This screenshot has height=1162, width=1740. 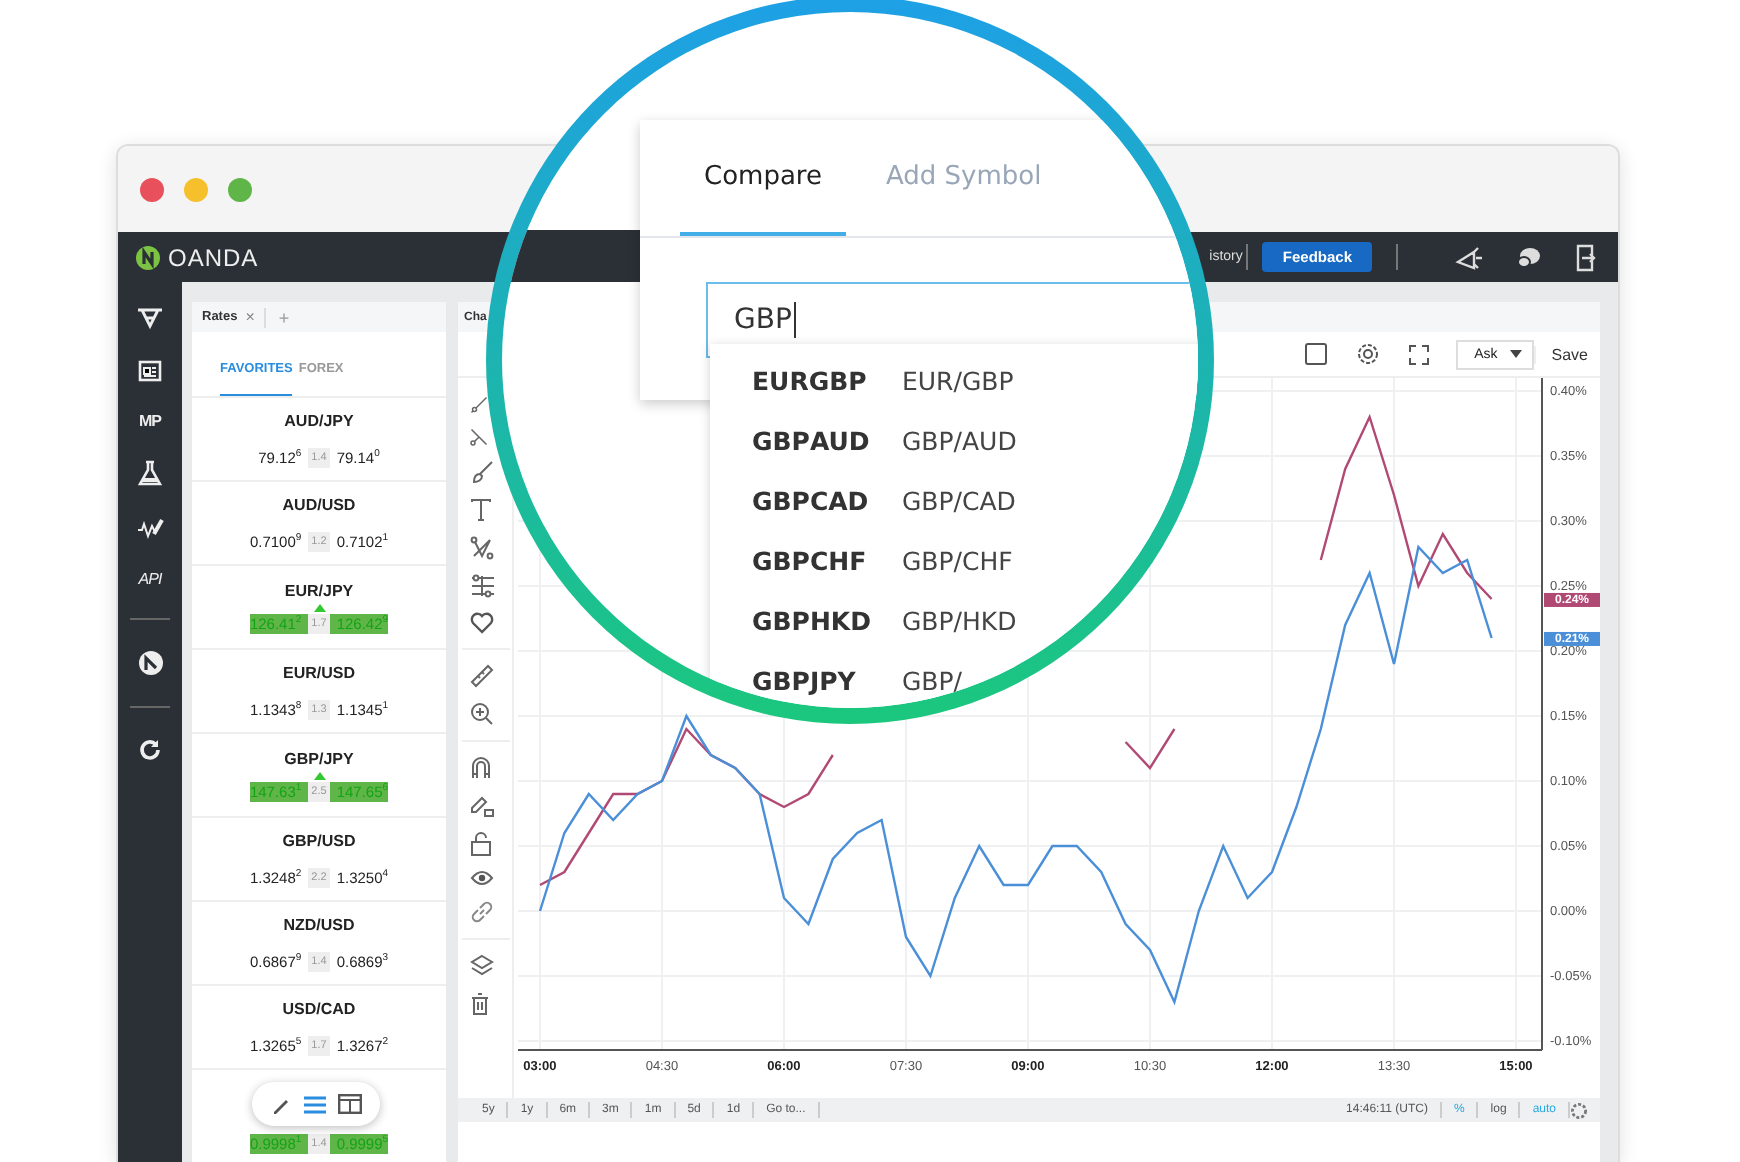 What do you see at coordinates (318, 672) in the screenshot?
I see `currency-pair: EUR/USD` at bounding box center [318, 672].